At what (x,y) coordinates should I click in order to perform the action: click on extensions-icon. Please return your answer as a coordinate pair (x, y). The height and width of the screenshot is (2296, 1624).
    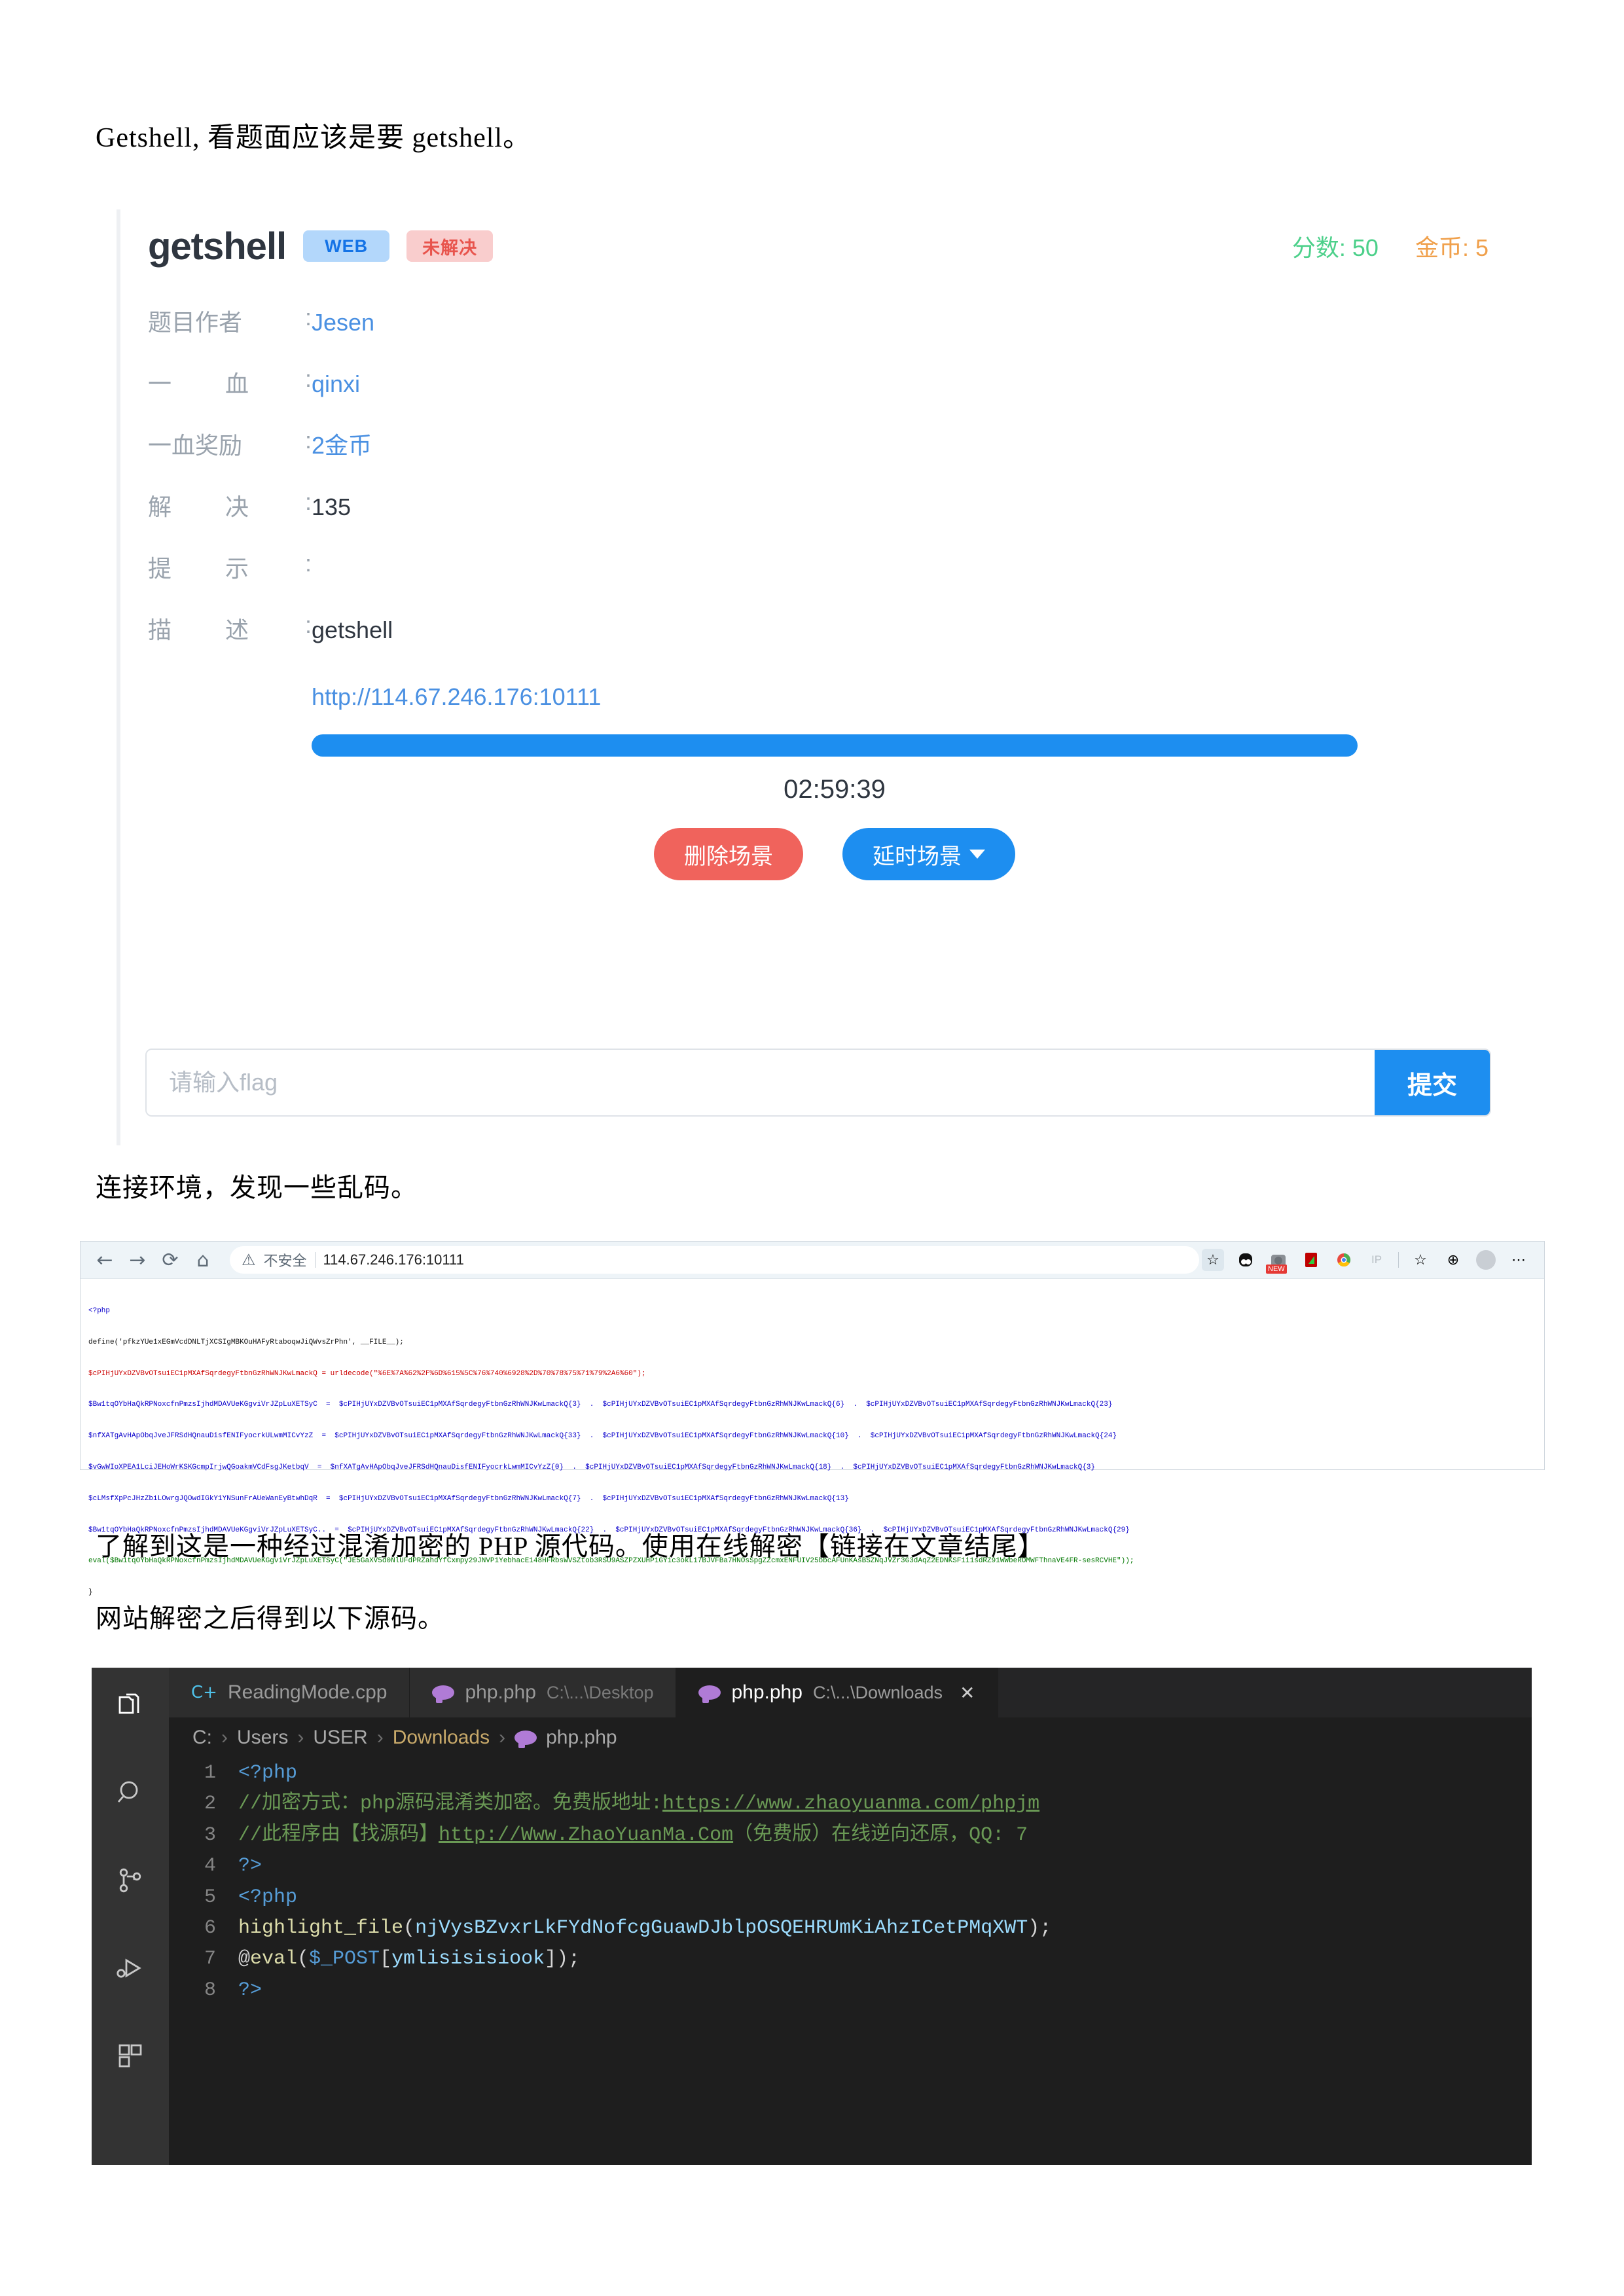
    Looking at the image, I should click on (130, 2056).